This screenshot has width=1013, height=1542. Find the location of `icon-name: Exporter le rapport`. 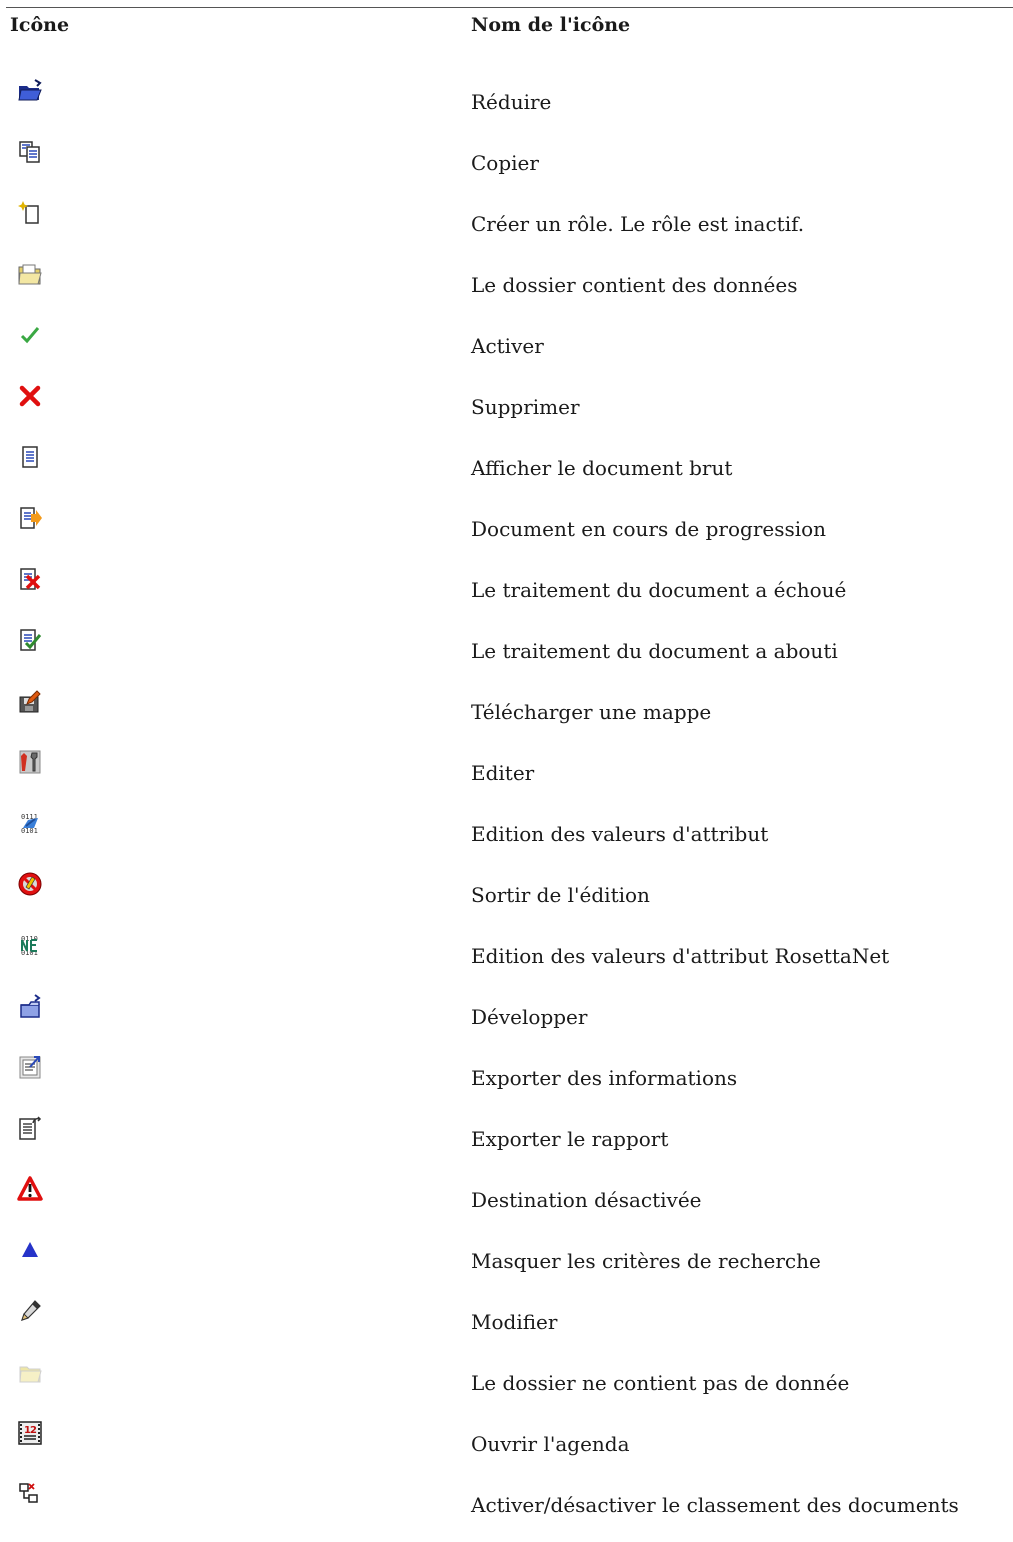

icon-name: Exporter le rapport is located at coordinates (570, 1139).